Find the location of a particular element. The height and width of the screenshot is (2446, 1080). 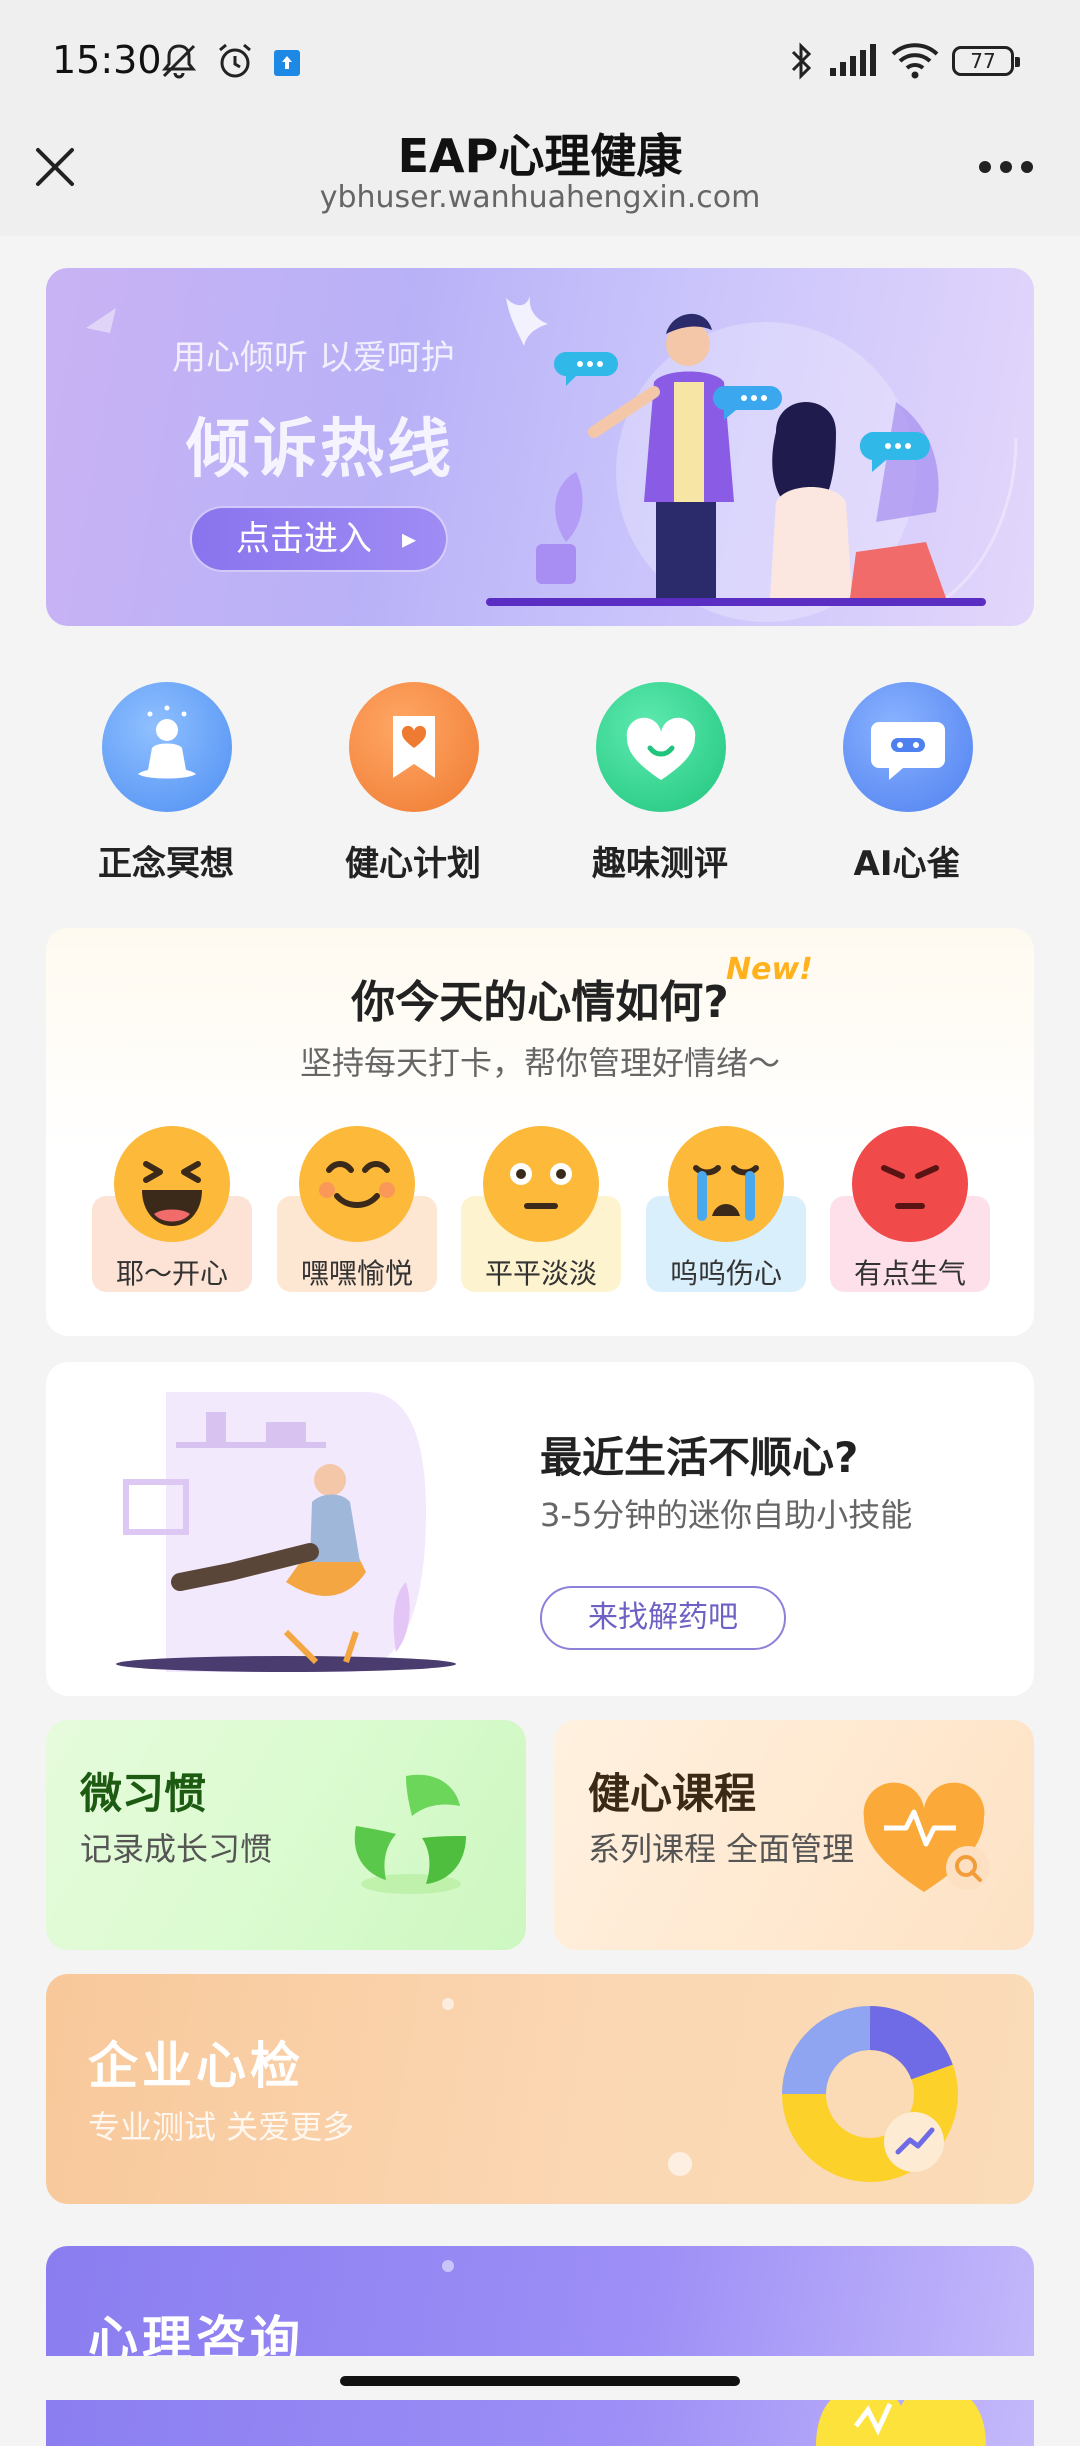

alarm-icon is located at coordinates (235, 60).